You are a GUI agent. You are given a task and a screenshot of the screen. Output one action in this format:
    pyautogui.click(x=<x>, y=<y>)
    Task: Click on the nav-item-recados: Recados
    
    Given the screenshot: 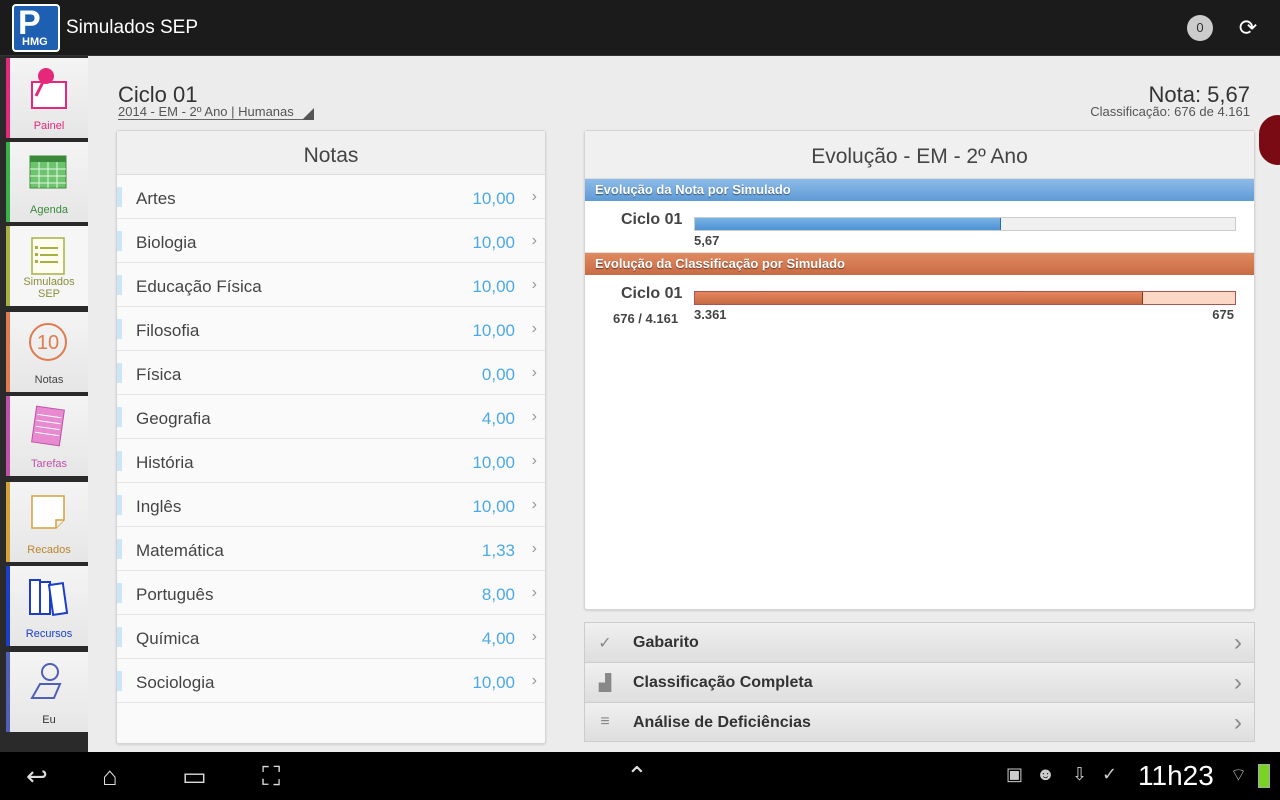 What is the action you would take?
    pyautogui.click(x=47, y=522)
    